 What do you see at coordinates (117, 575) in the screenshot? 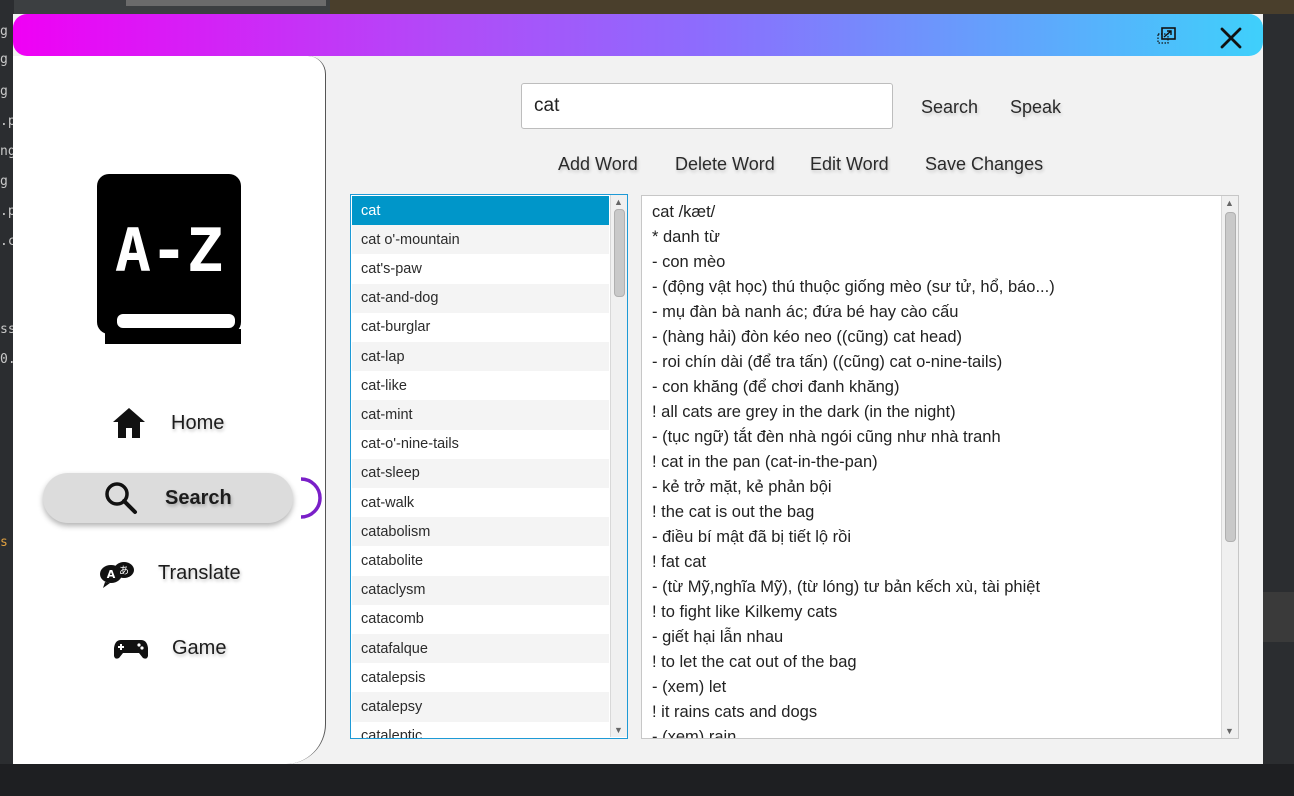
I see `translate-icon: A あ` at bounding box center [117, 575].